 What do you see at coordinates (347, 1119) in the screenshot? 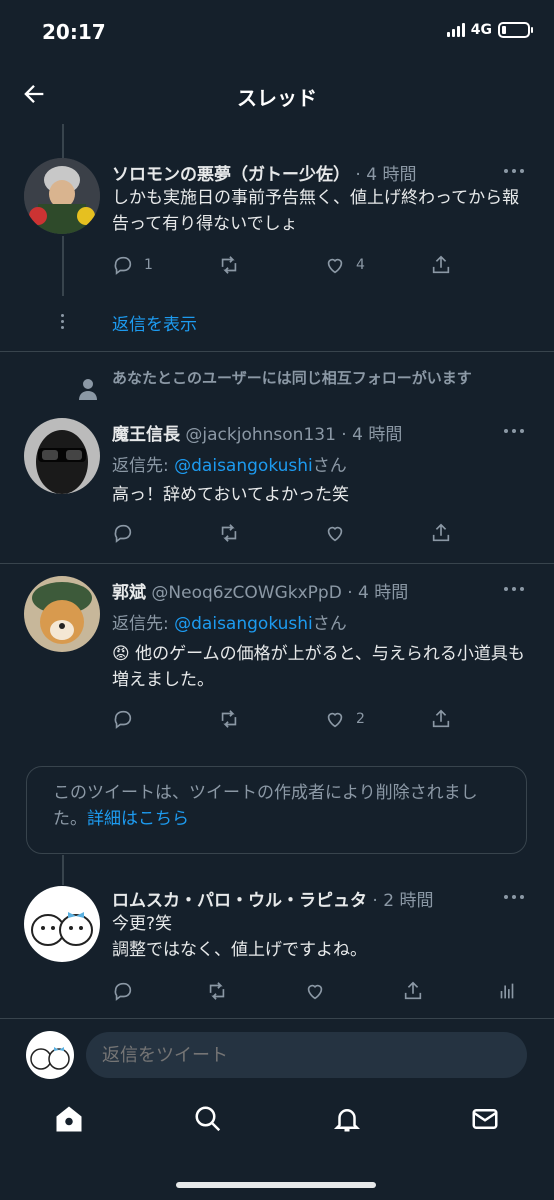
I see `notifications-icon` at bounding box center [347, 1119].